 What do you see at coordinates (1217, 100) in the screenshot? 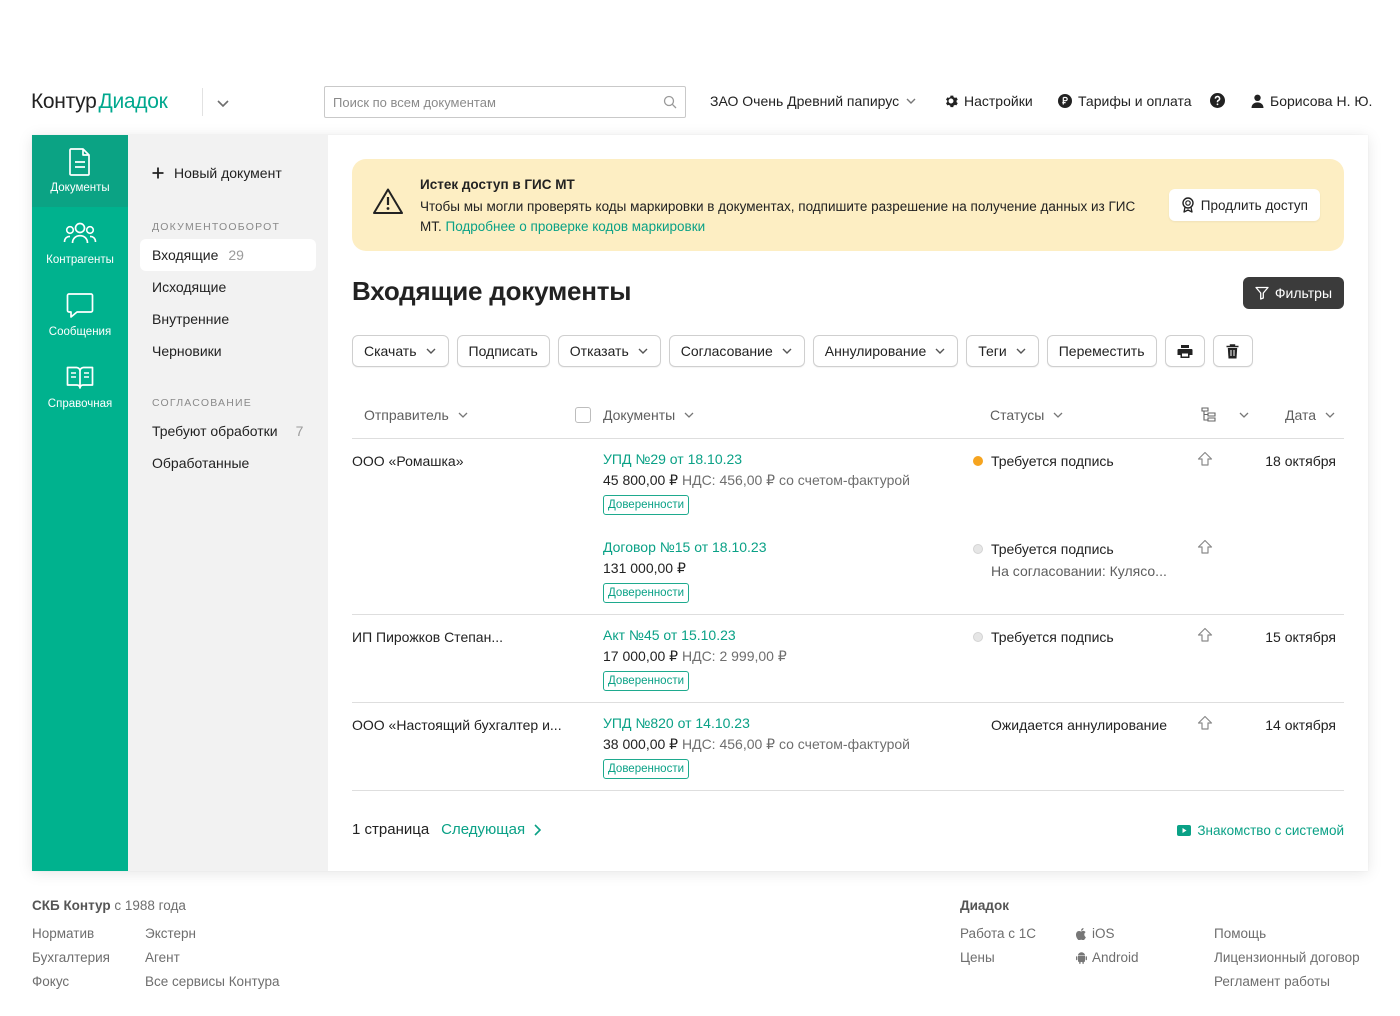
I see `help-button` at bounding box center [1217, 100].